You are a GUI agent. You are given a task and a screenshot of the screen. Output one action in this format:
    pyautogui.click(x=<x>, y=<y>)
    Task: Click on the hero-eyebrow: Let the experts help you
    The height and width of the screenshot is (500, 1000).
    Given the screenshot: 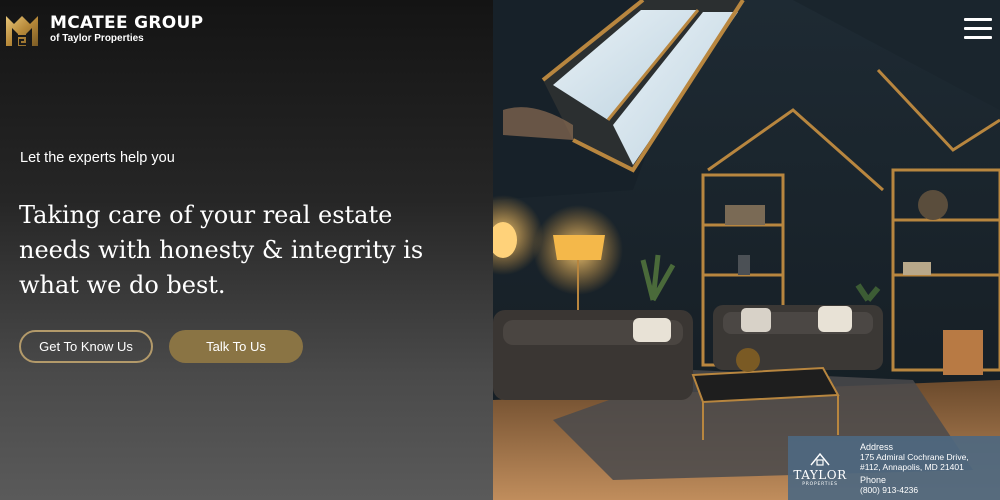 What is the action you would take?
    pyautogui.click(x=97, y=158)
    